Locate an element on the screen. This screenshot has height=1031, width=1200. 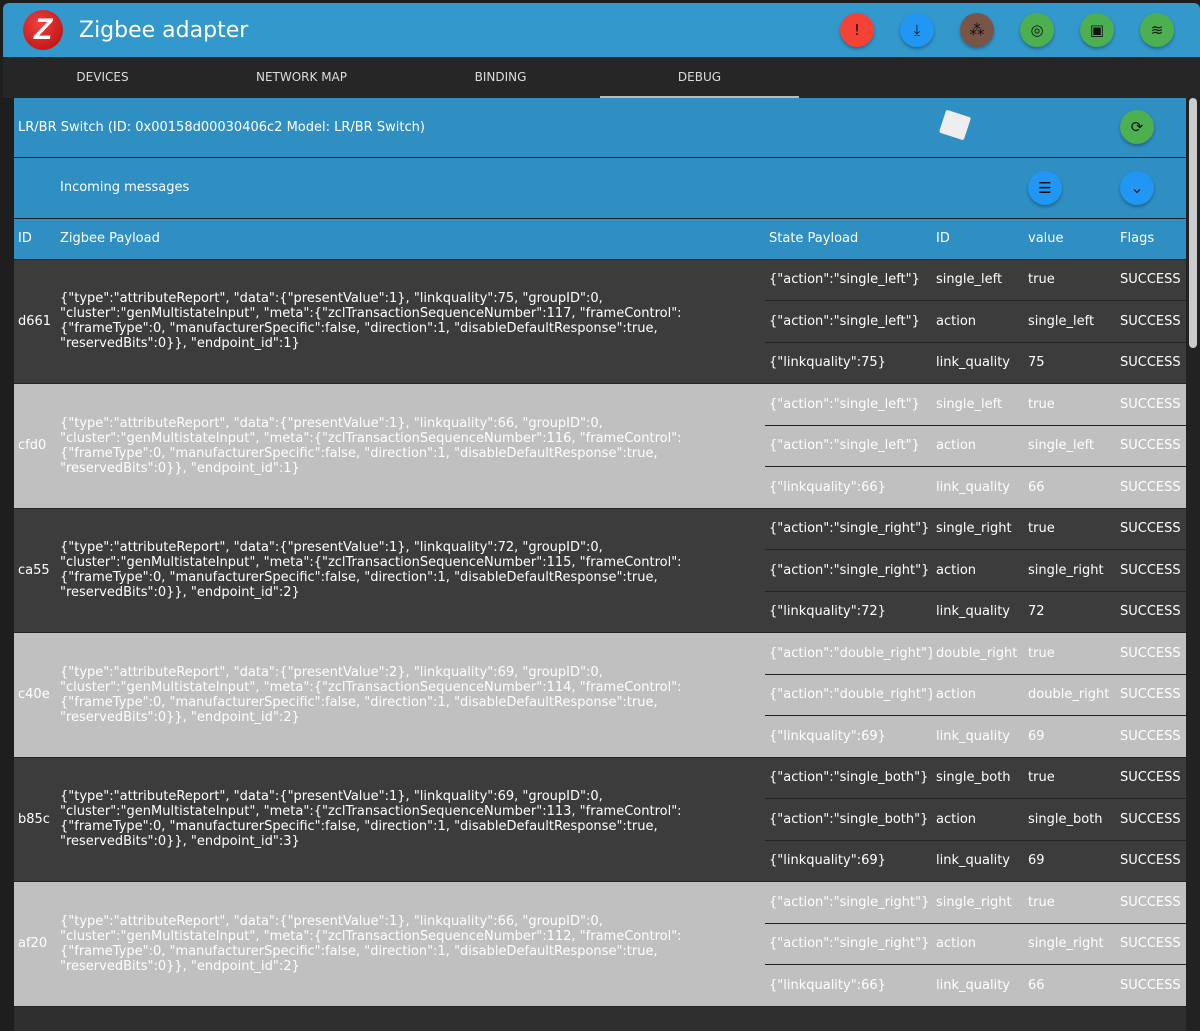
app-title: Zigbee adapter is located at coordinates (164, 30).